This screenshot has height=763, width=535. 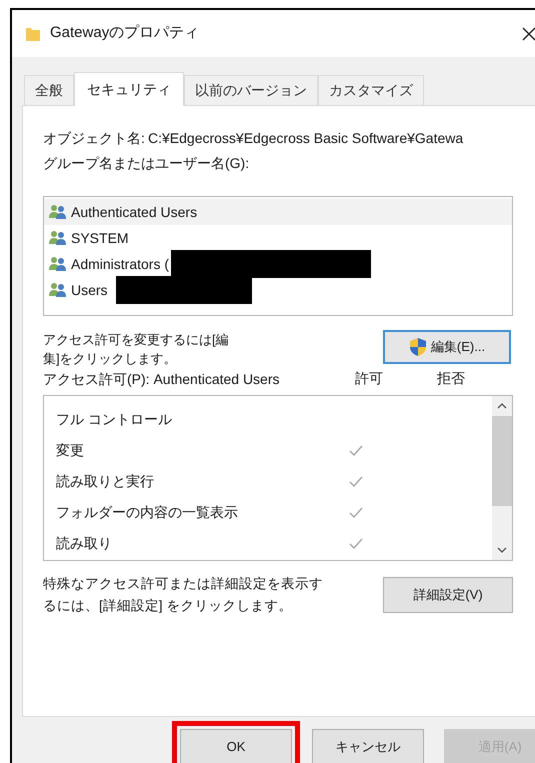 What do you see at coordinates (105, 481) in the screenshot?
I see `permission-name: 読み取りと実行` at bounding box center [105, 481].